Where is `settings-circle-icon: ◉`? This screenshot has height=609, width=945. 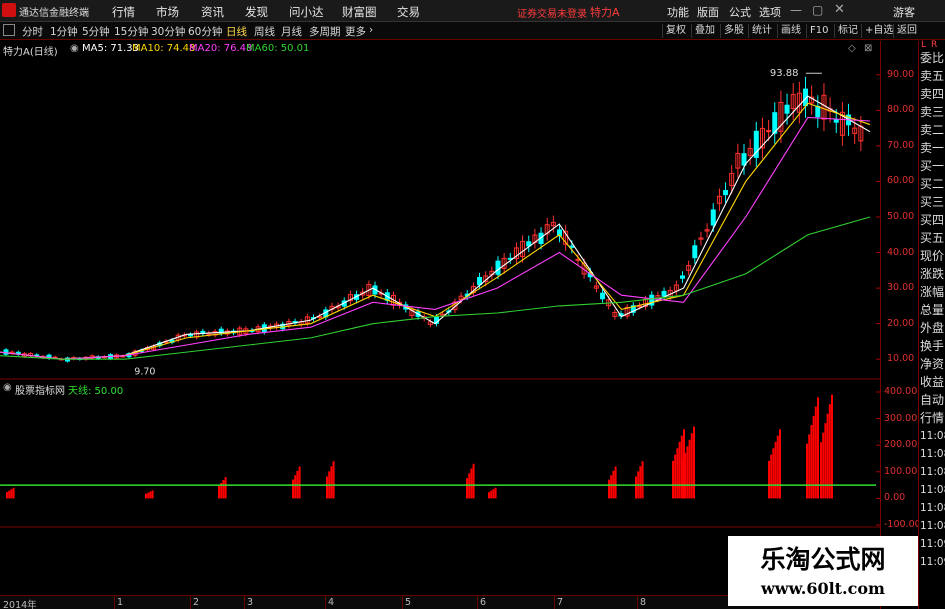
settings-circle-icon: ◉ is located at coordinates (74, 48).